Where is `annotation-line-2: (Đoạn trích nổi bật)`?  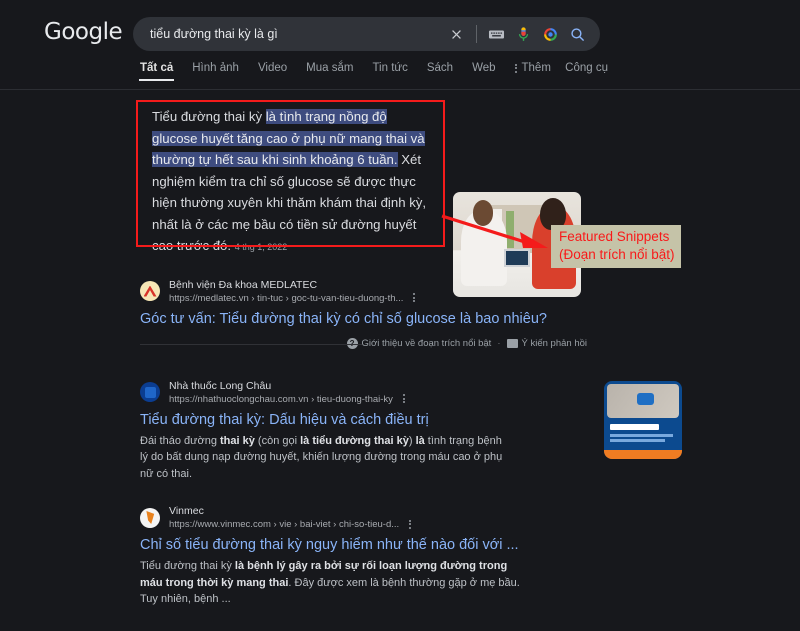
annotation-line-2: (Đoạn trích nổi bật) is located at coordinates (617, 254).